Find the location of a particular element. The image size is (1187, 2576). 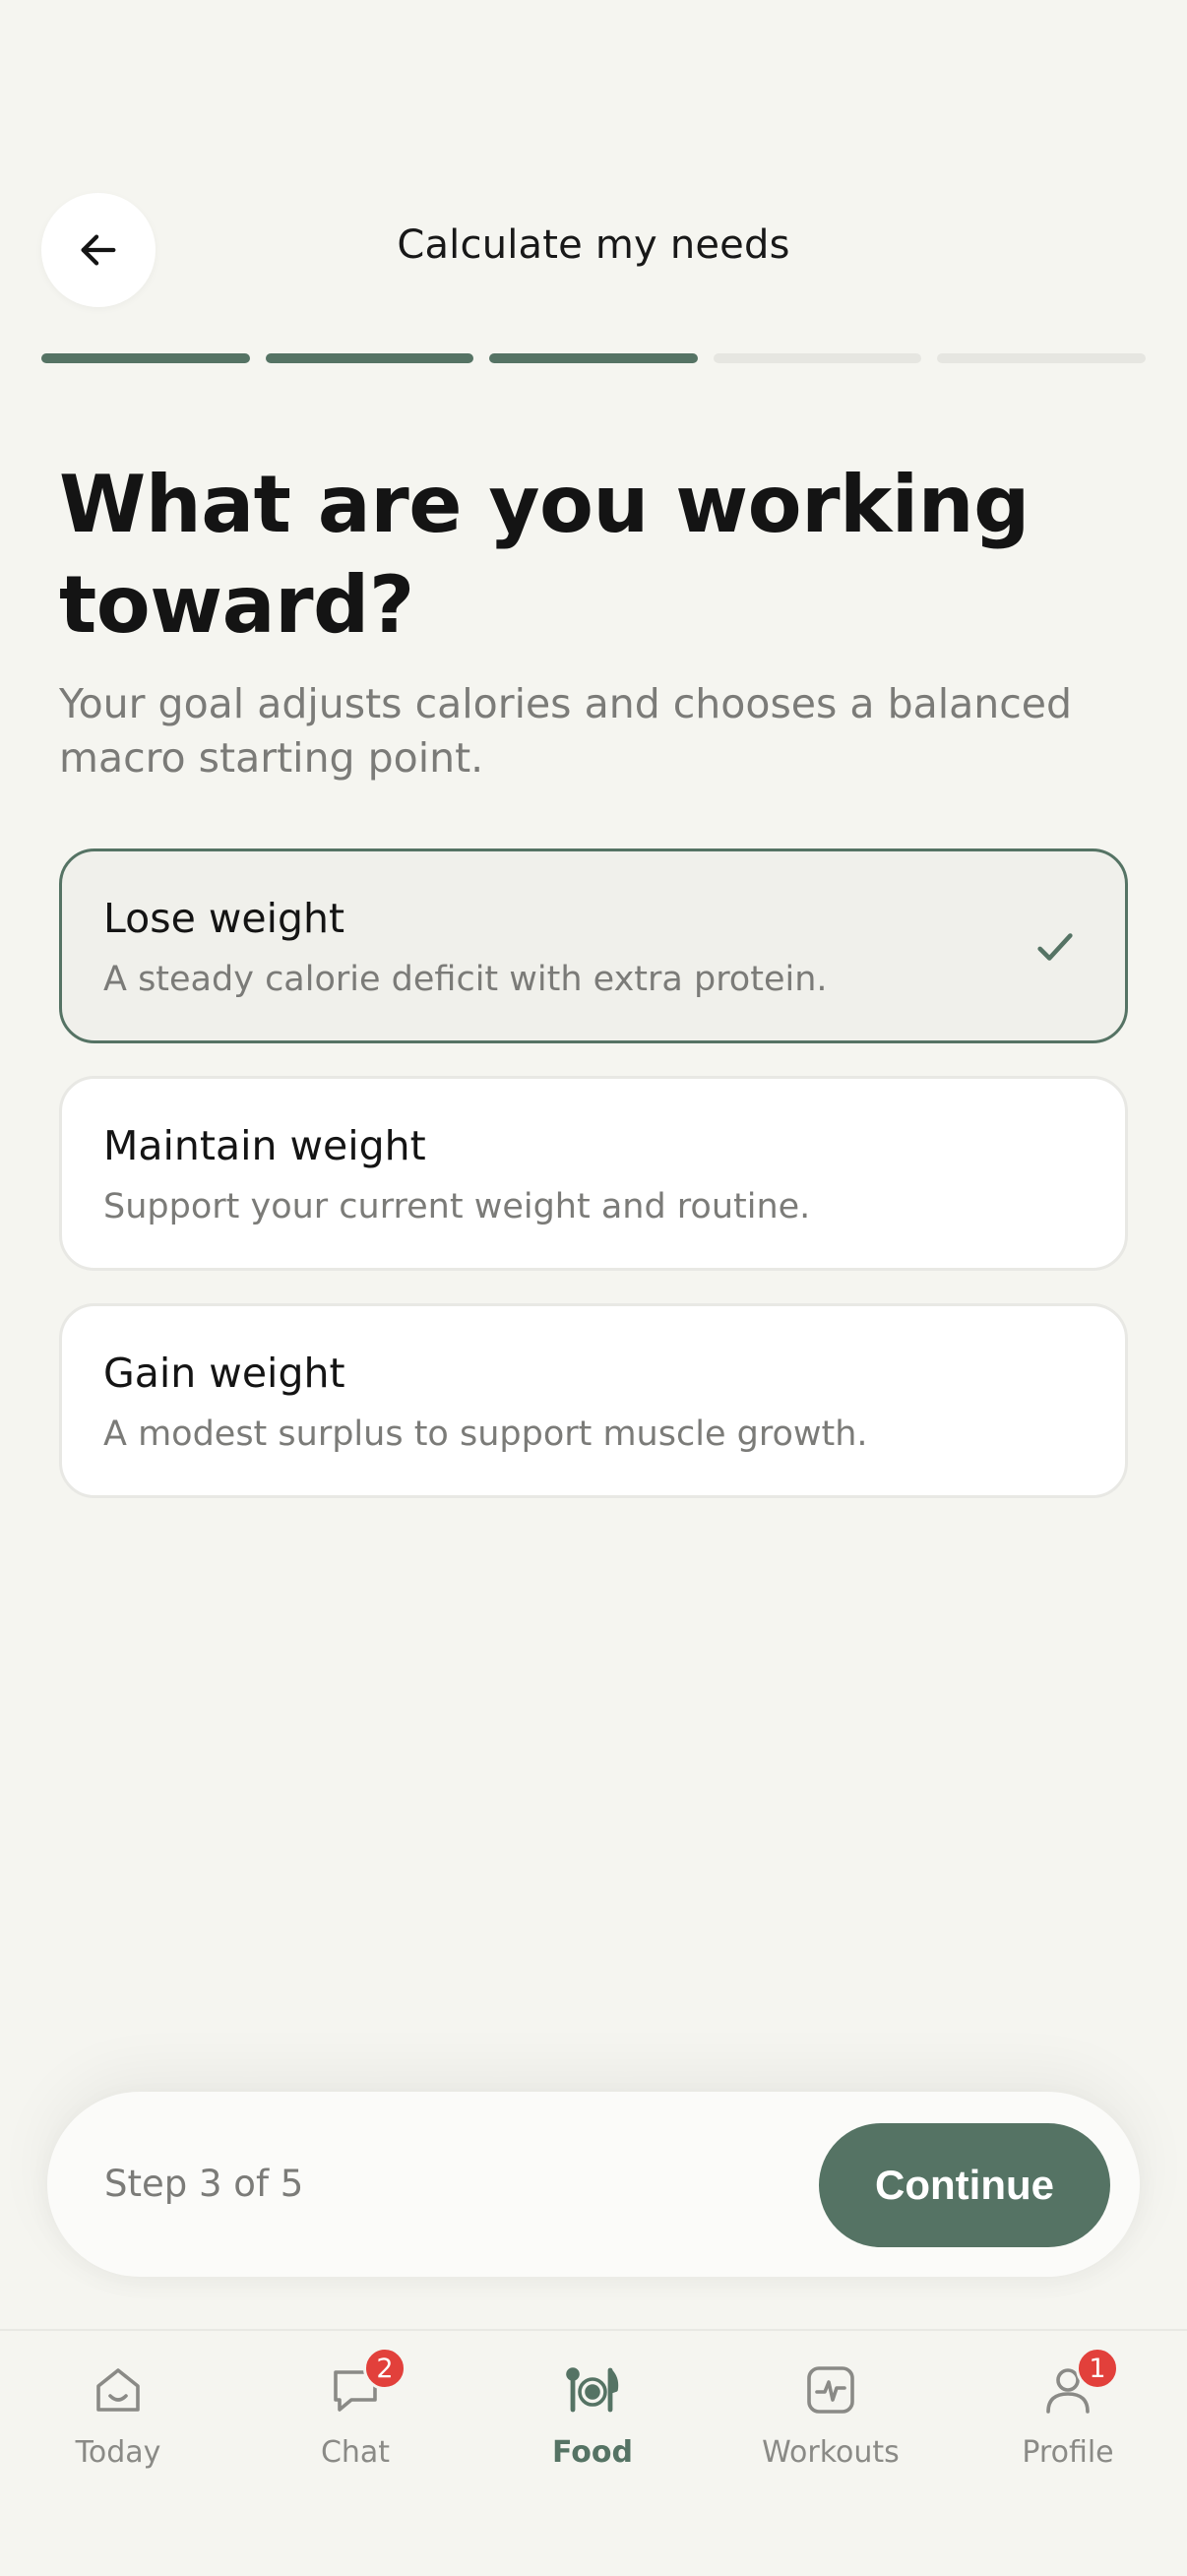

tab-label: Workouts is located at coordinates (831, 2452).